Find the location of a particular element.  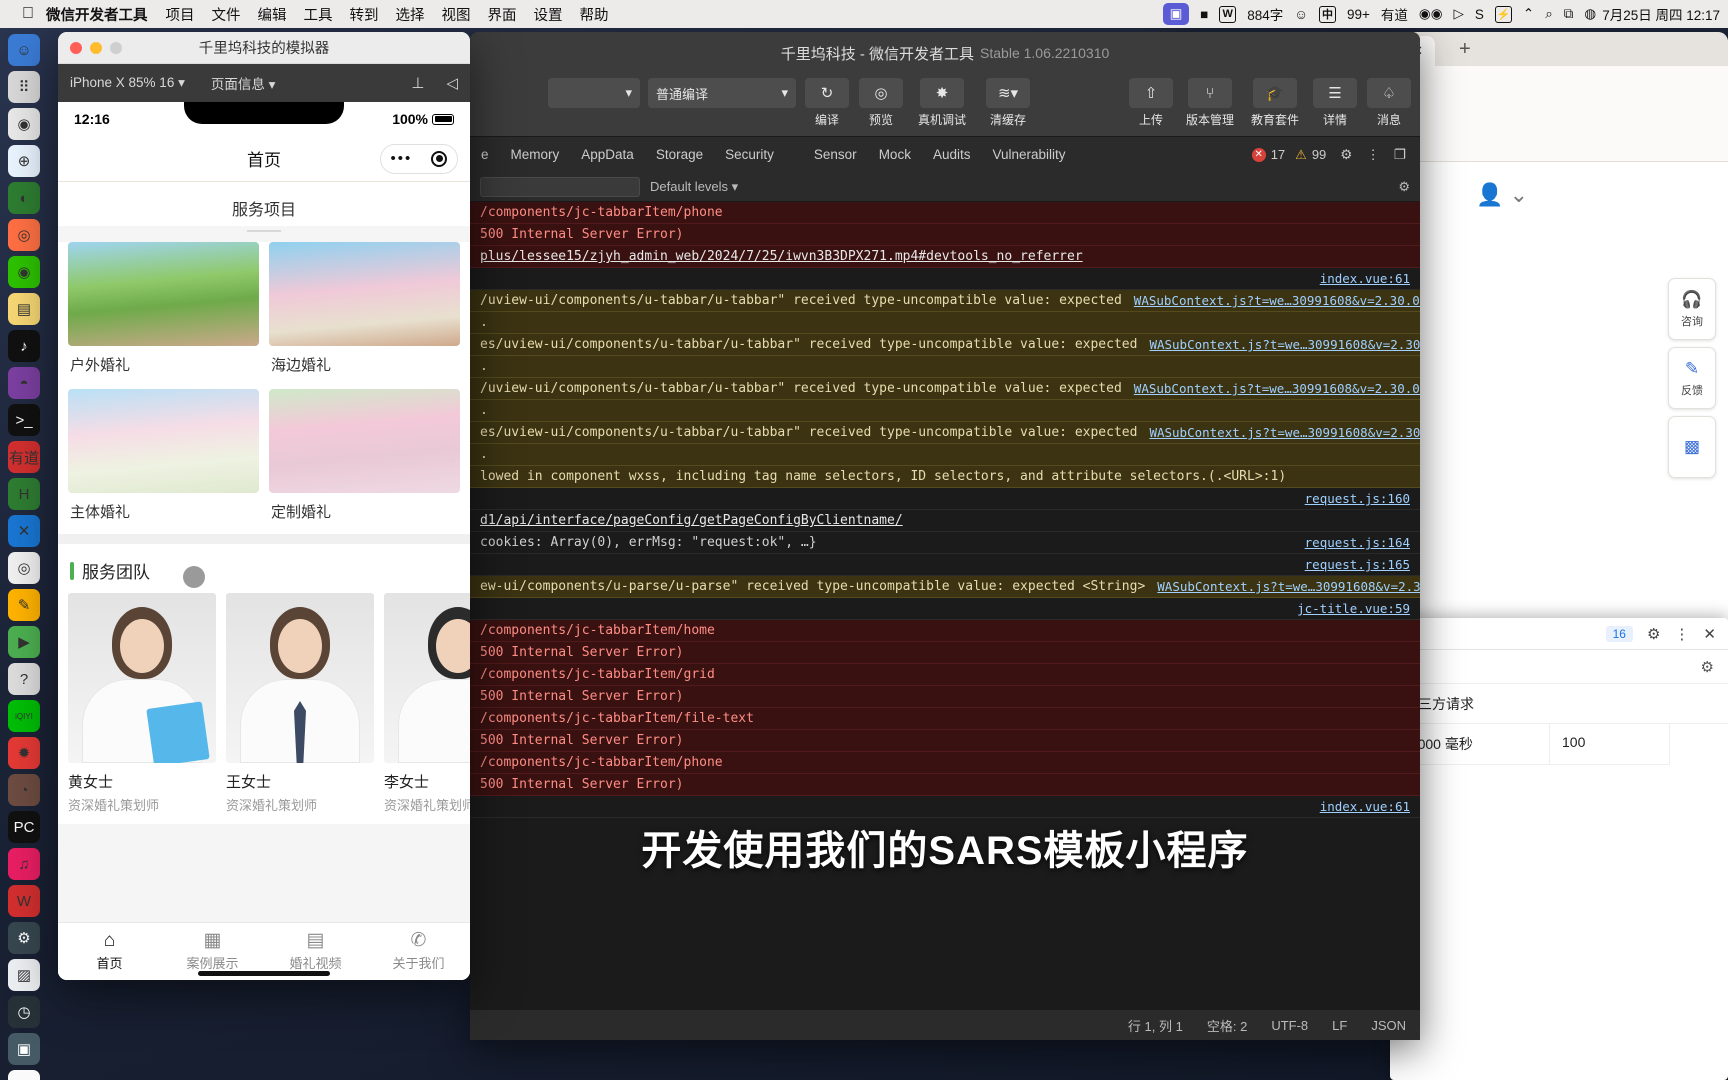

smiley-icon: ☺ is located at coordinates (1301, 14).